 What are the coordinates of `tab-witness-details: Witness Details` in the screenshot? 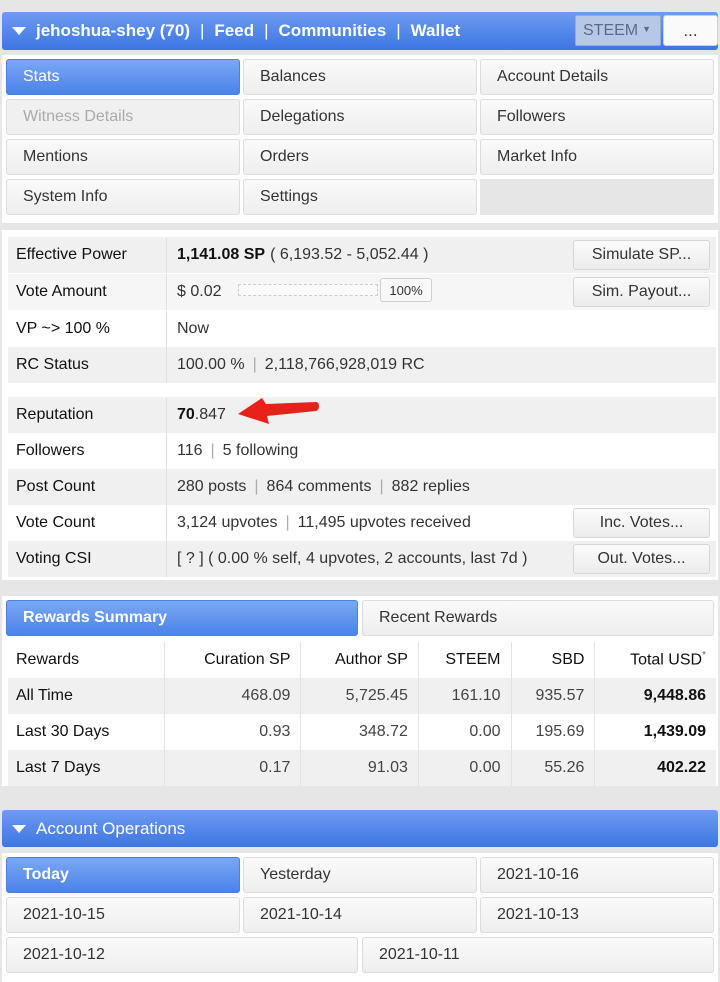 It's located at (123, 117).